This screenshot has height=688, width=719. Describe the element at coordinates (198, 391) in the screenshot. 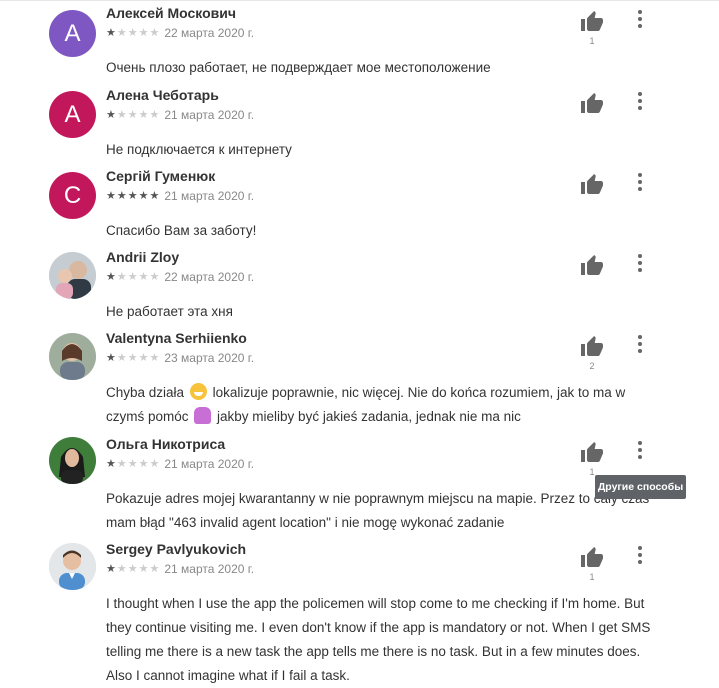

I see `grinning-face-icon` at that location.